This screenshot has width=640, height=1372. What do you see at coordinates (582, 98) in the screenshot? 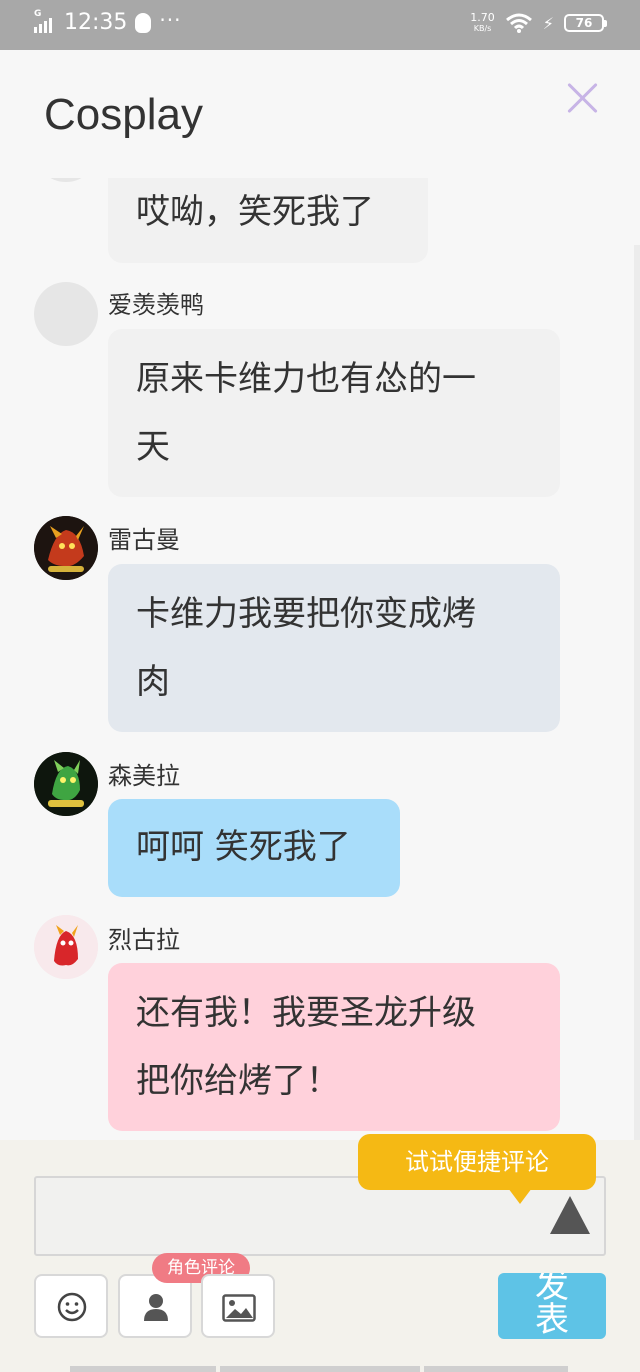
I see `close-icon` at bounding box center [582, 98].